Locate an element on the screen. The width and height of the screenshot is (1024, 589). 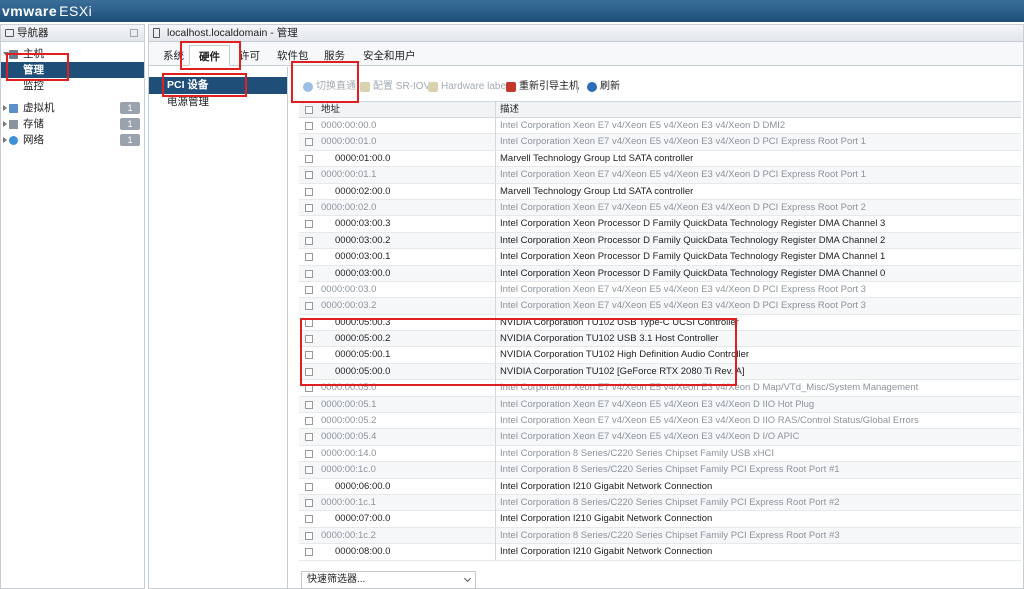
table-header: 地址 描述 is located at coordinates (660, 109).